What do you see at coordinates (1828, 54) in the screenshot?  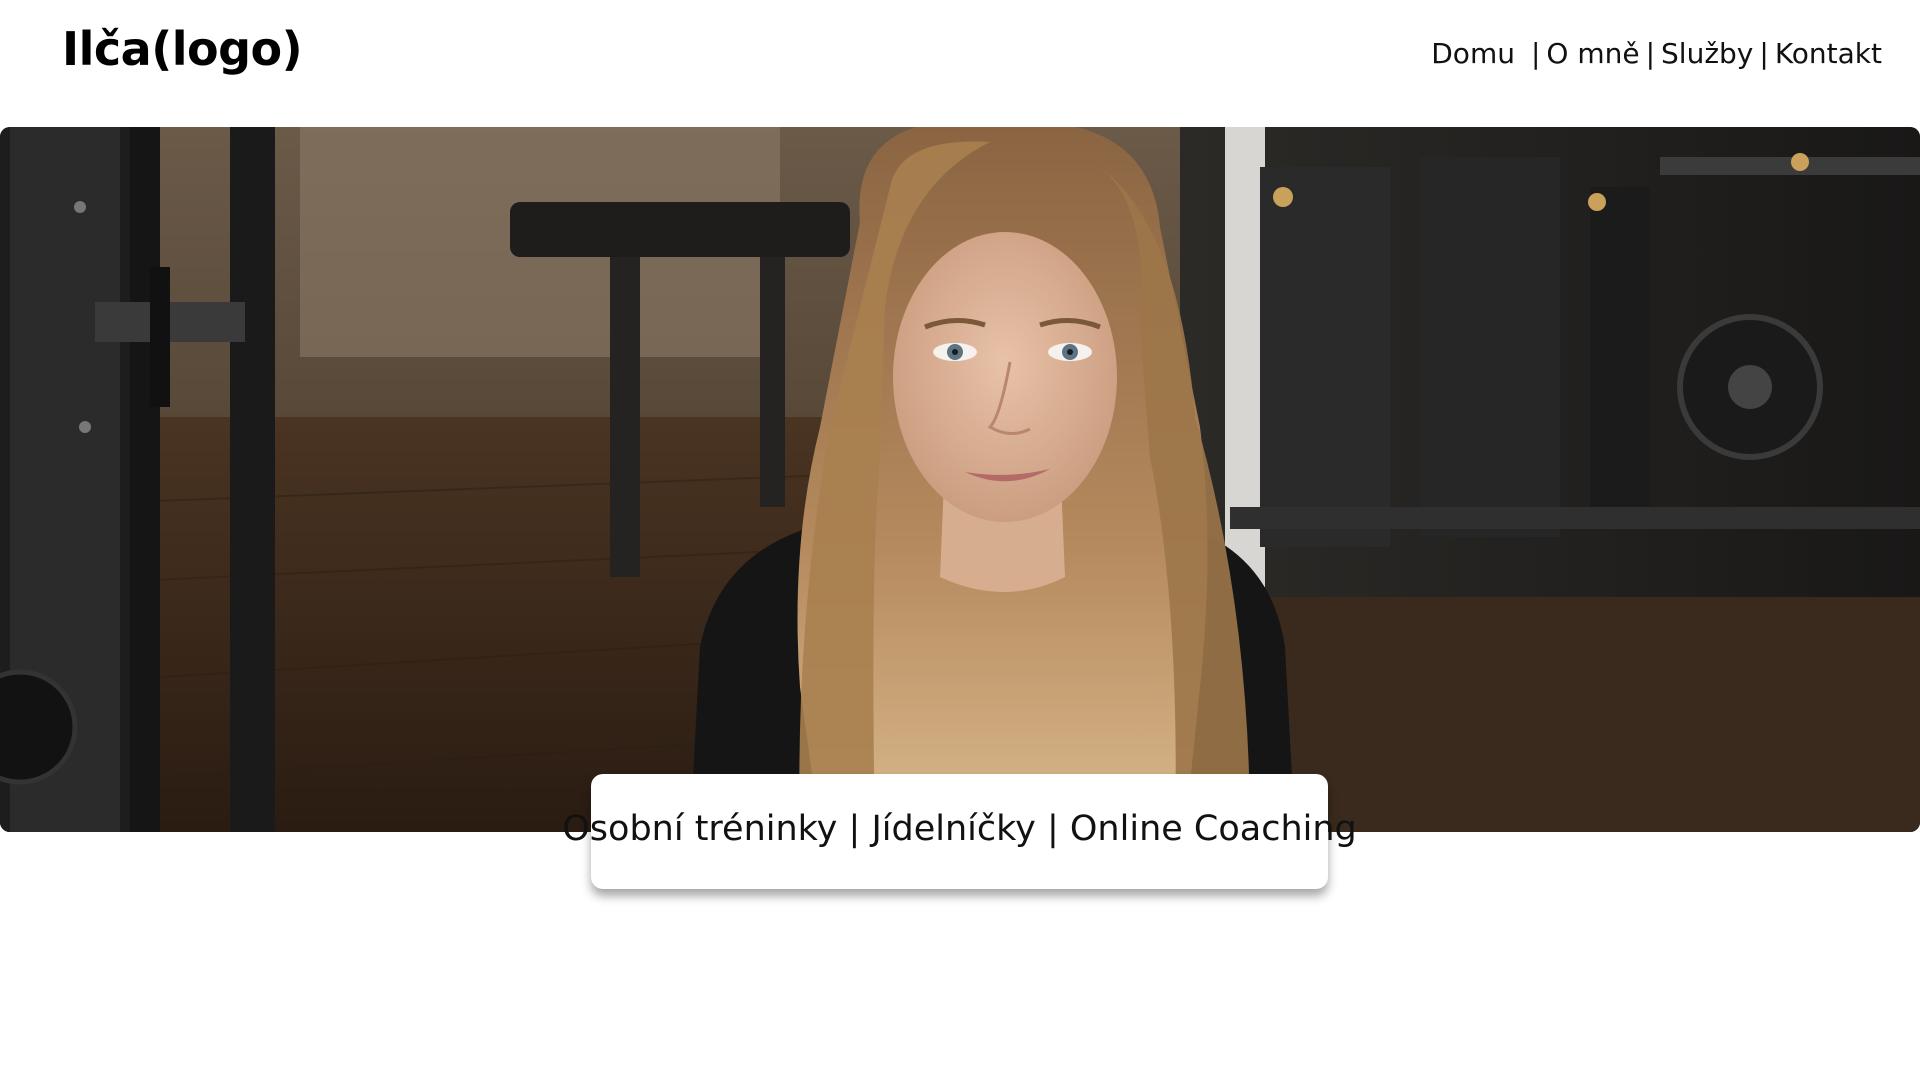 I see `nav-item-kontakt: Kontakt` at bounding box center [1828, 54].